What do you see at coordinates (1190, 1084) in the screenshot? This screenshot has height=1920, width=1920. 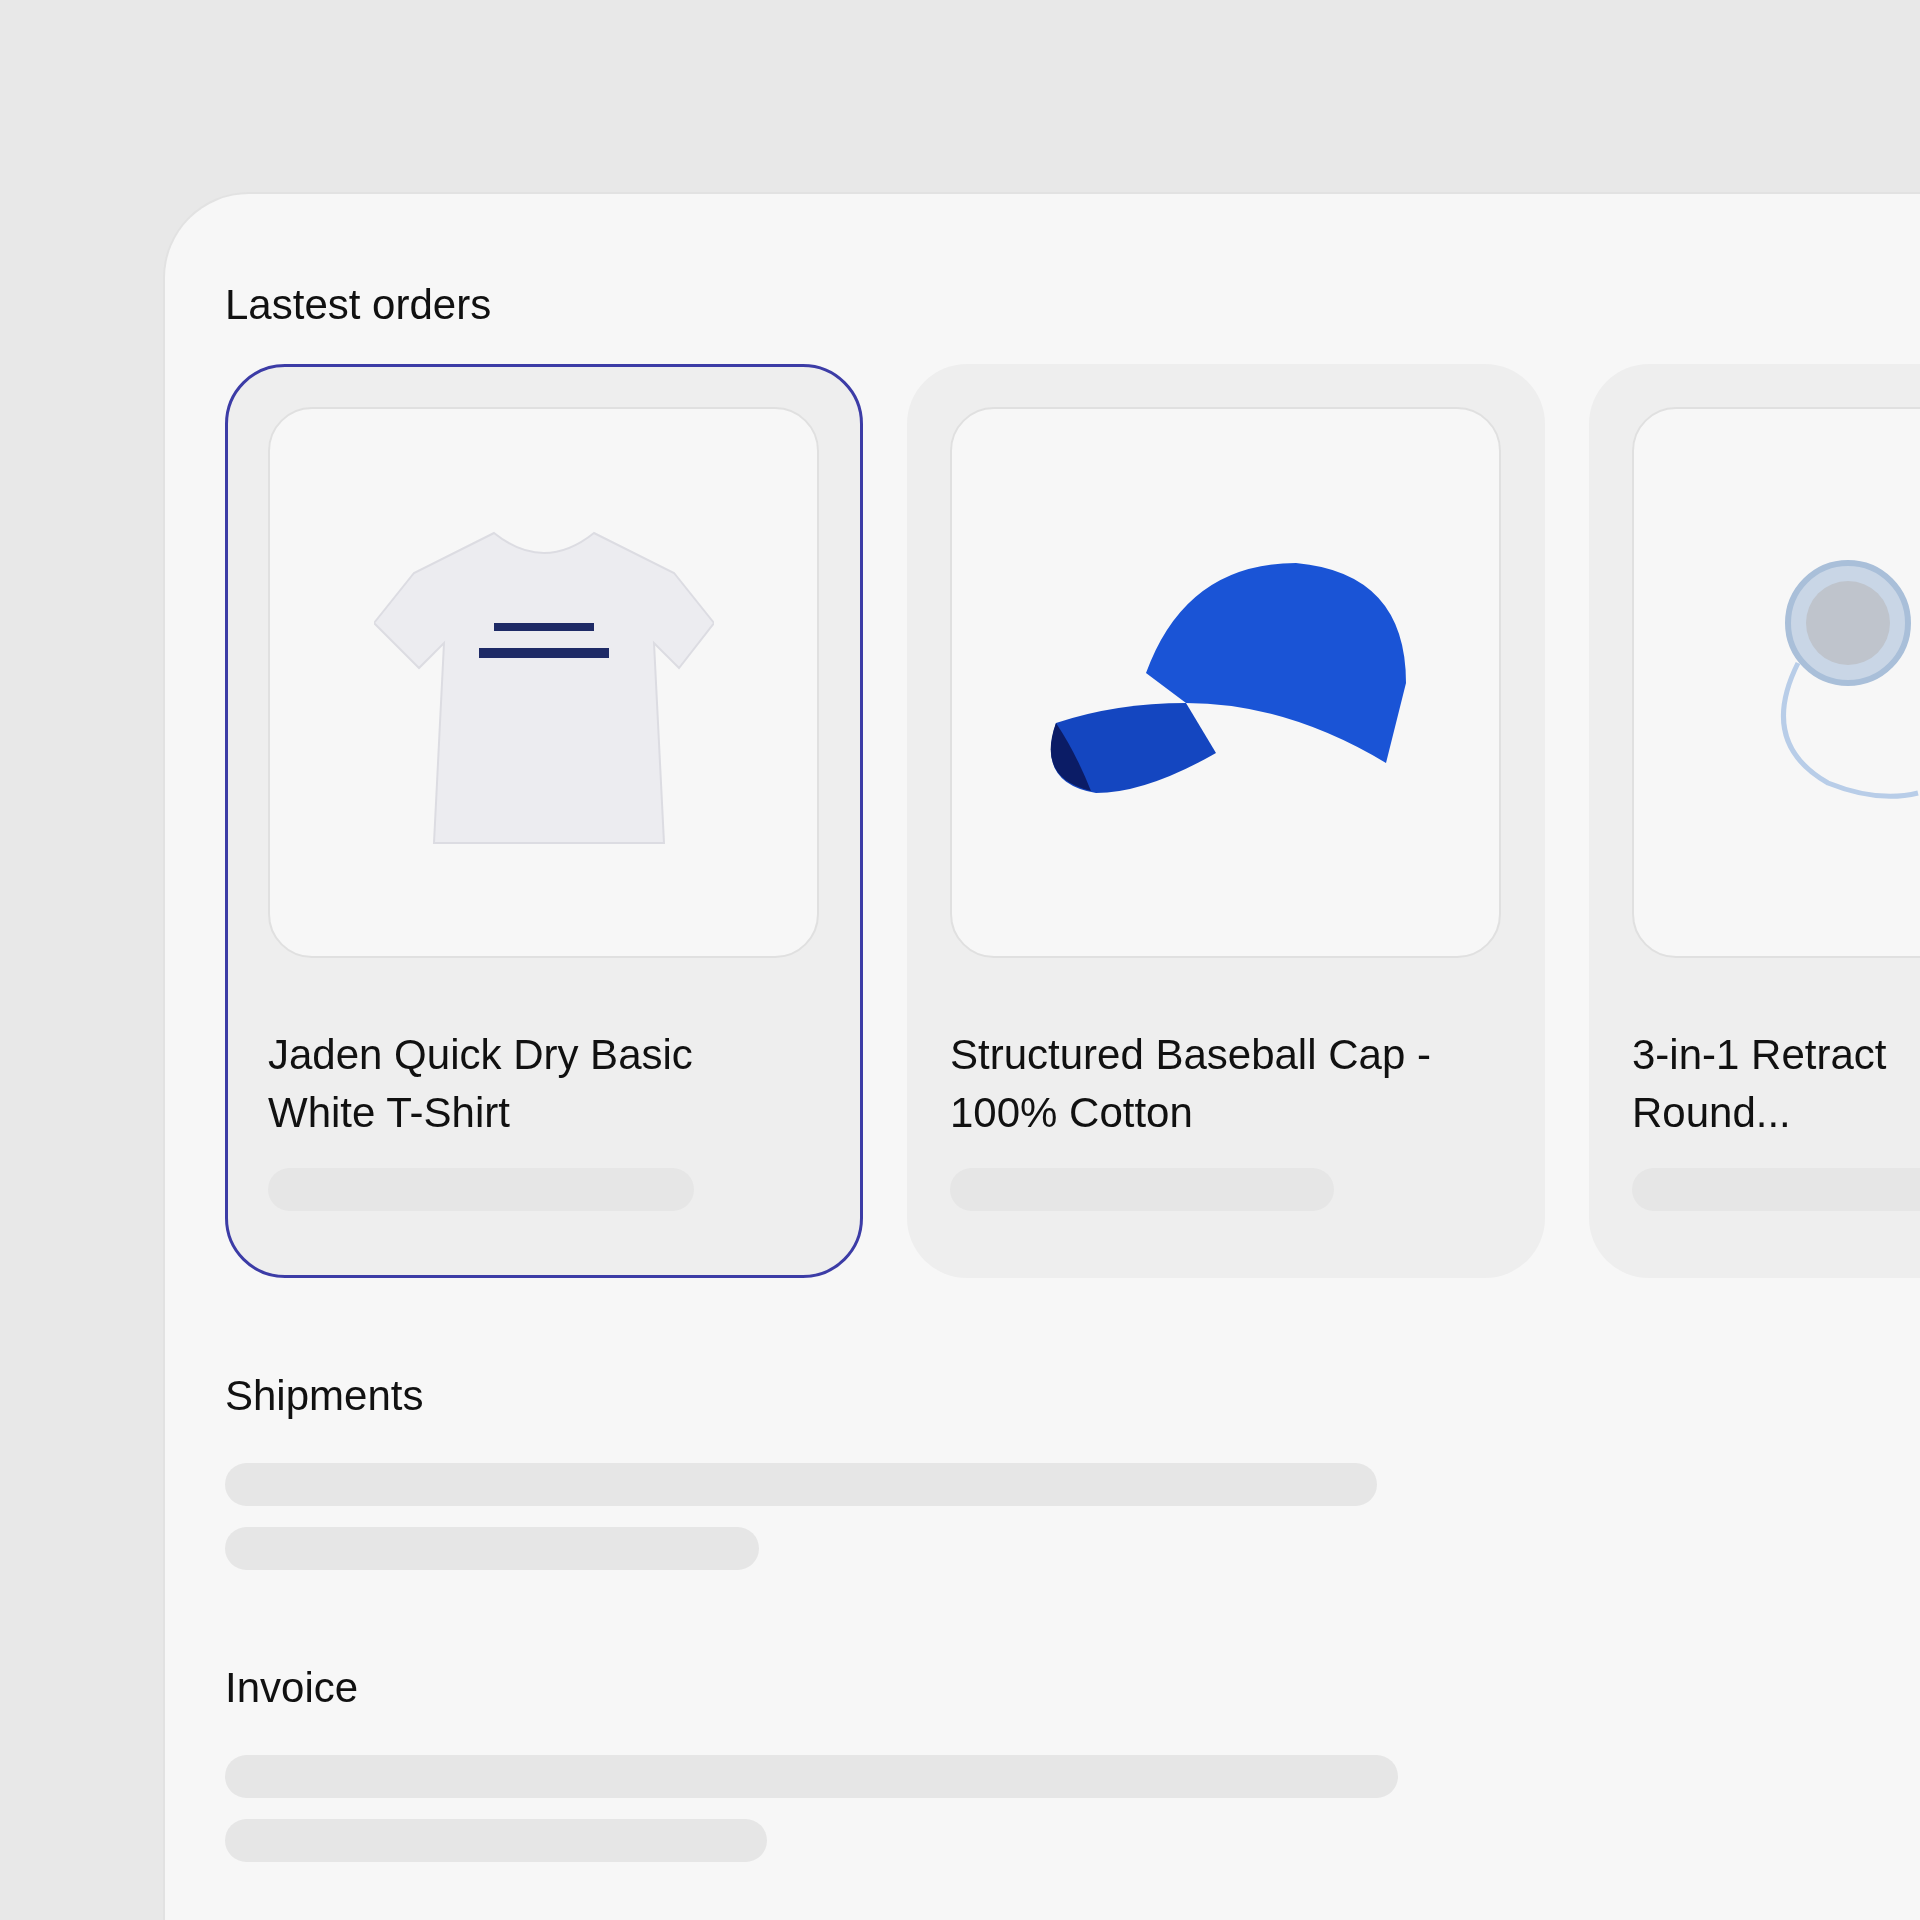 I see `product-name: Structured Baseball Cap - 100% Cotton` at bounding box center [1190, 1084].